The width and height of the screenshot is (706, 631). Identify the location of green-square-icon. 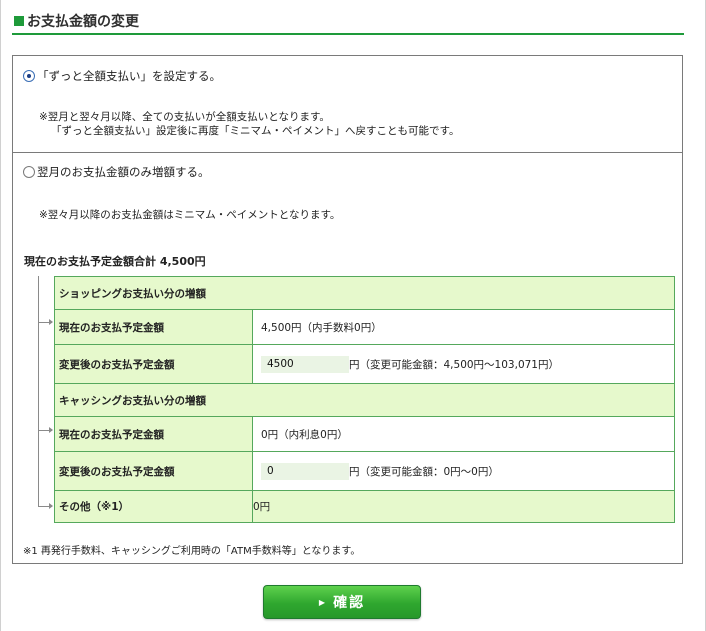
(19, 21).